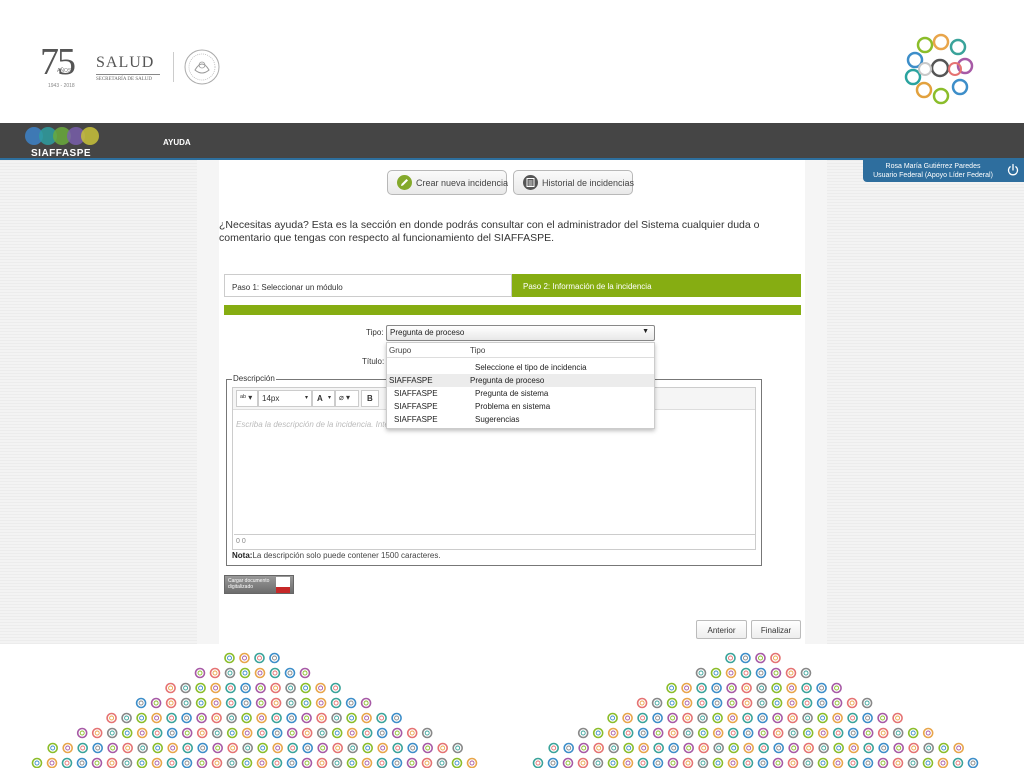  What do you see at coordinates (285, 398) in the screenshot?
I see `font-size-select: 14px ▾` at bounding box center [285, 398].